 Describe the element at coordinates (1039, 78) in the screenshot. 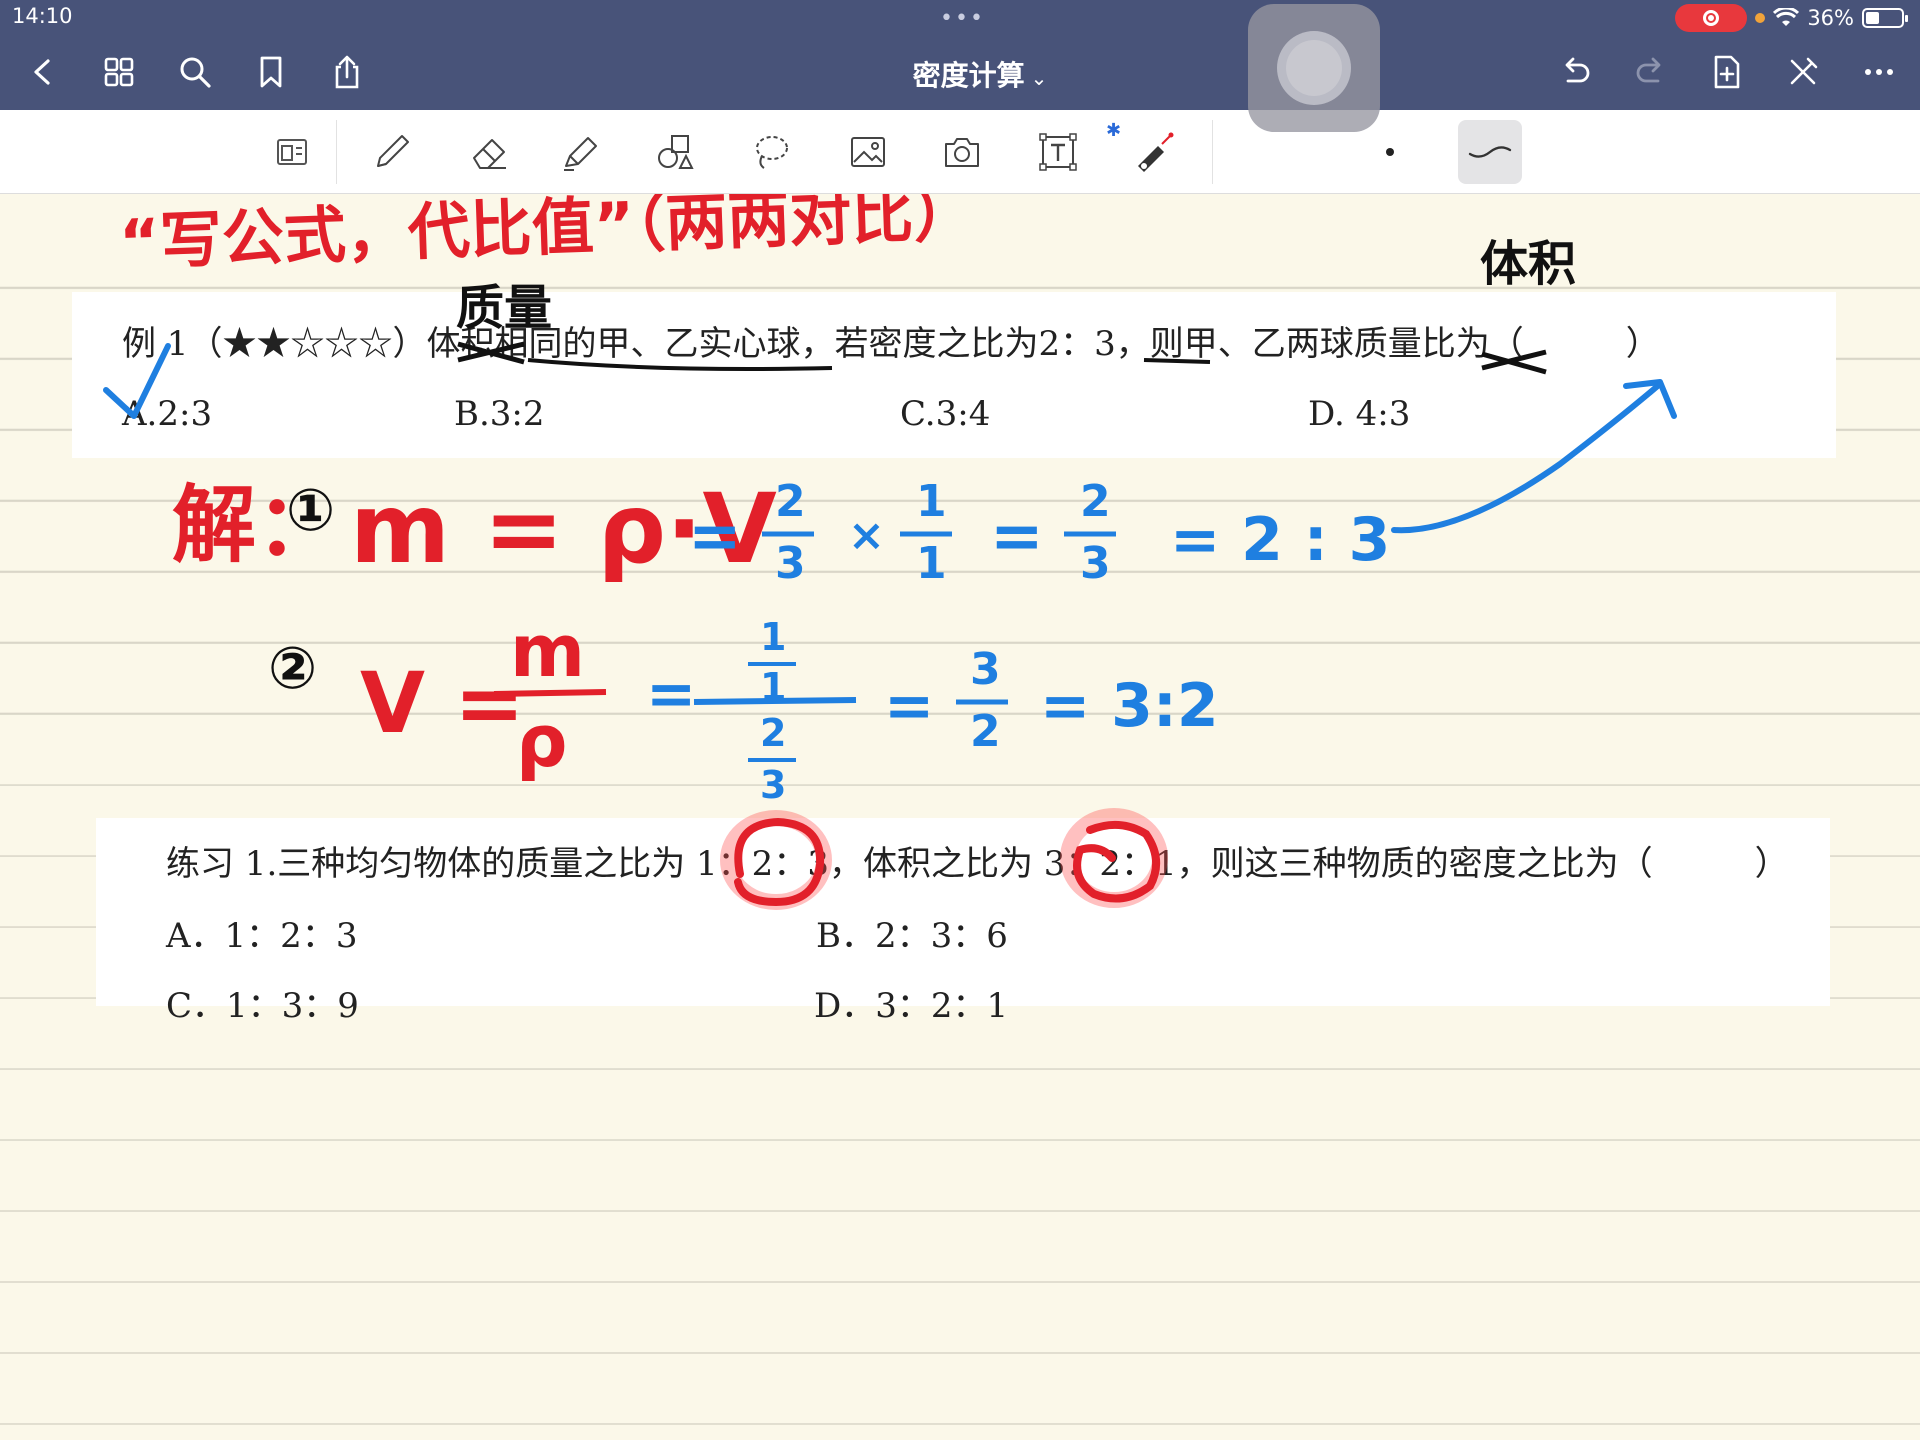

I see `chevron-down-icon: ⌄` at that location.